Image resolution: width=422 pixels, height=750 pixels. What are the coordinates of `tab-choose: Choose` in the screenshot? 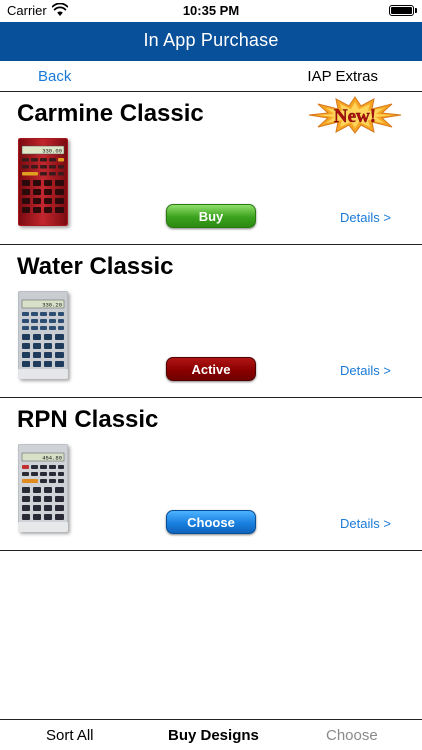 It's located at (352, 735).